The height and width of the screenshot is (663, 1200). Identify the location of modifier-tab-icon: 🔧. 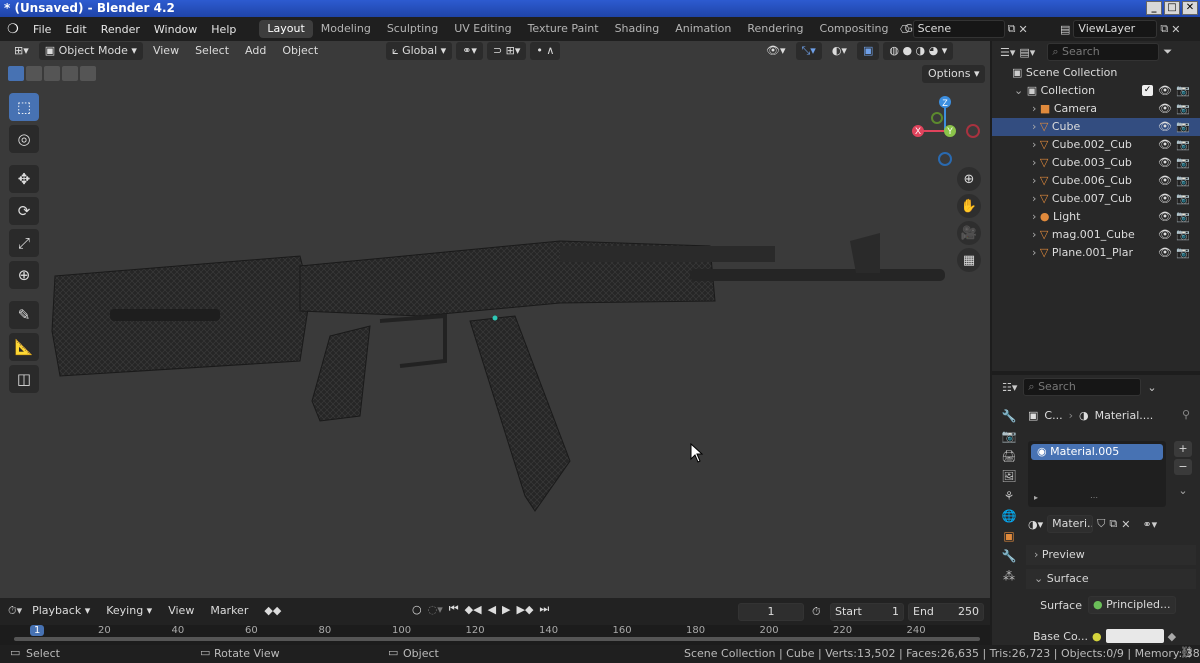
(1009, 556).